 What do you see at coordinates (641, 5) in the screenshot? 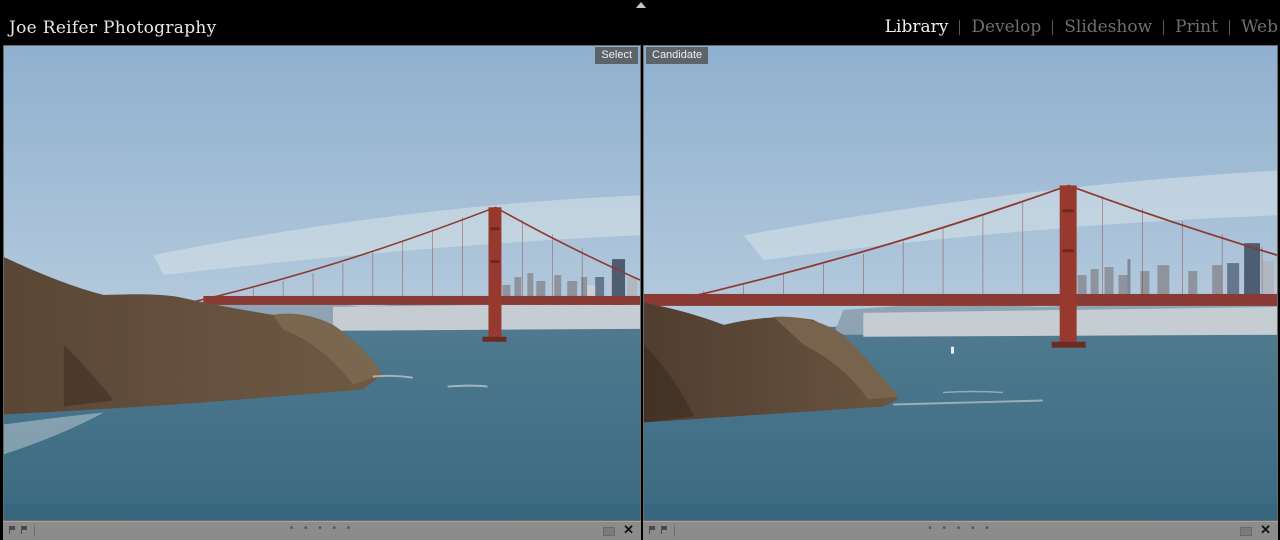
I see `collapse-top-panel-icon` at bounding box center [641, 5].